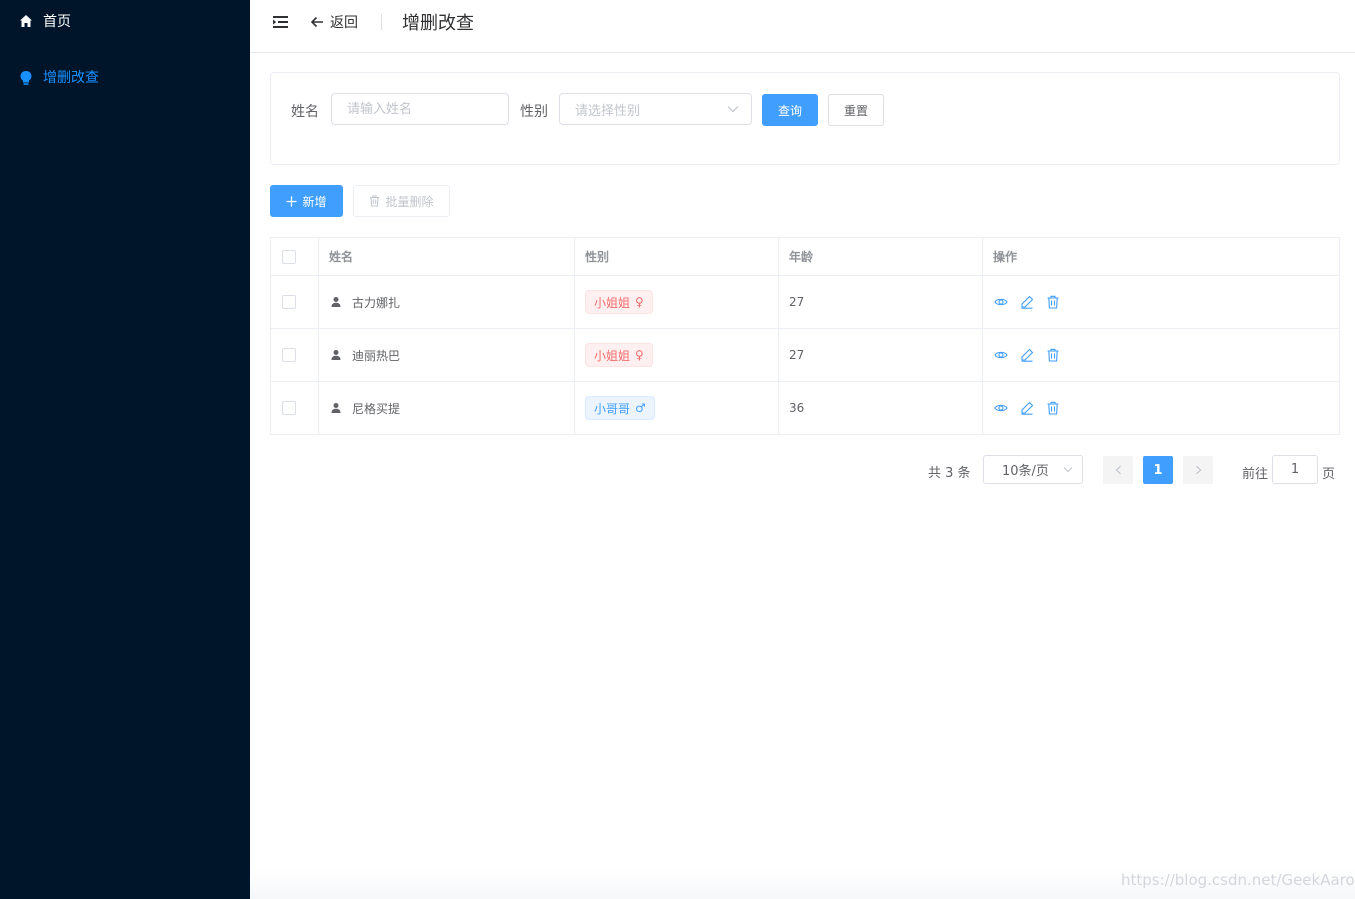  I want to click on table-row: 迪丽热巴 小姐姐 ♀ 27, so click(805, 355).